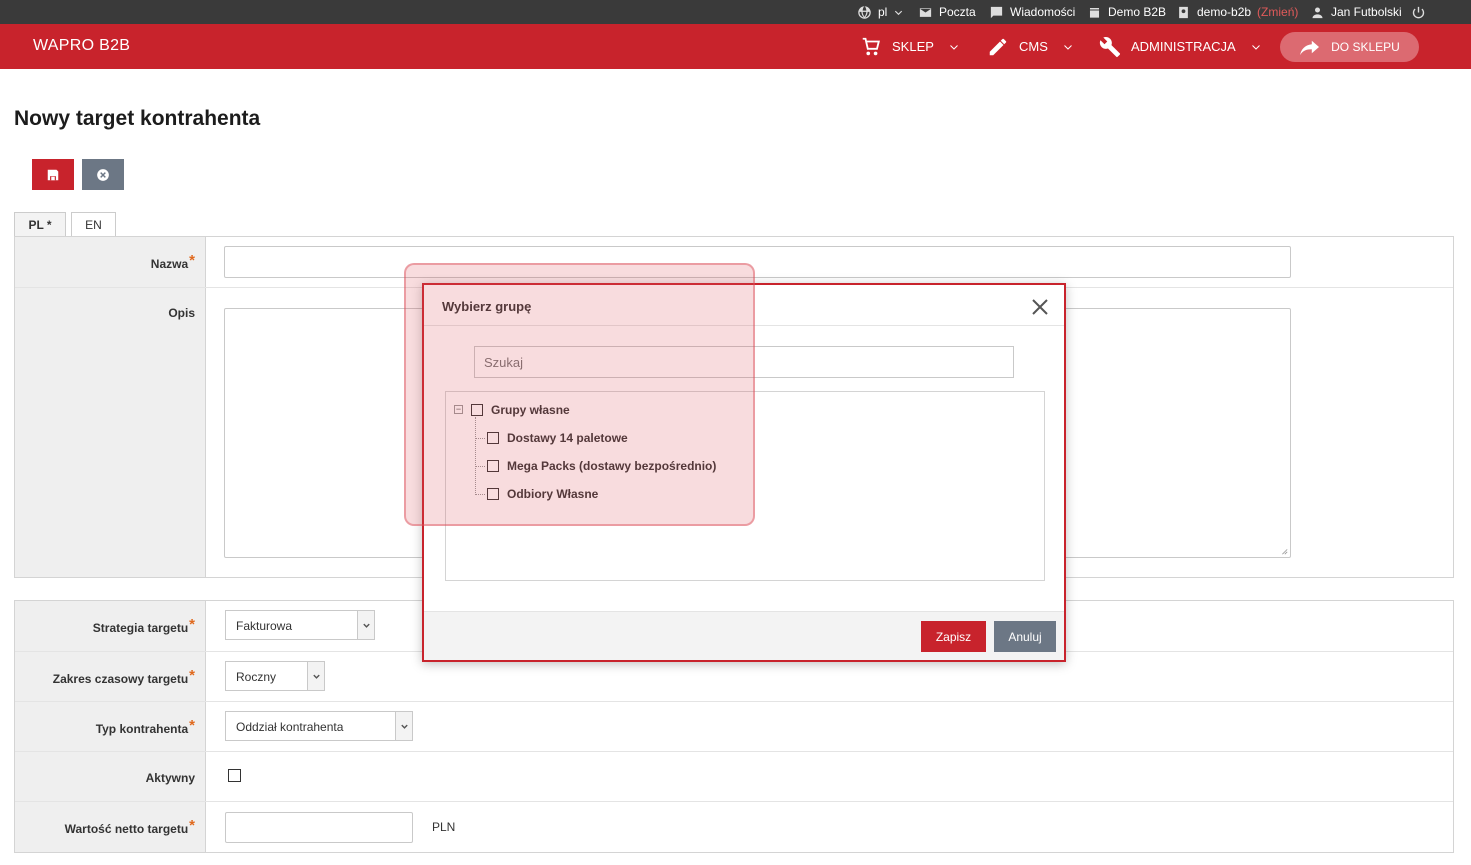 This screenshot has width=1471, height=865. What do you see at coordinates (81, 46) in the screenshot?
I see `brand-logo: WAPRO B2B` at bounding box center [81, 46].